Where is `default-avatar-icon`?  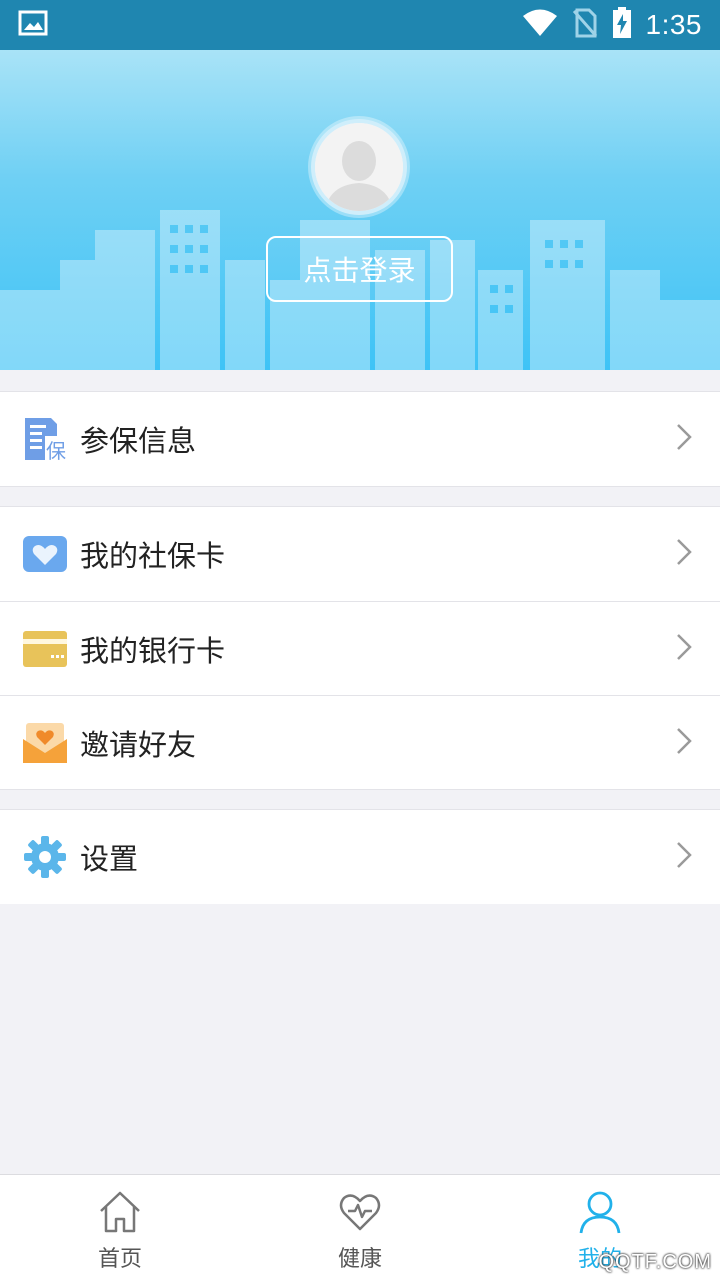
default-avatar-icon is located at coordinates (359, 167).